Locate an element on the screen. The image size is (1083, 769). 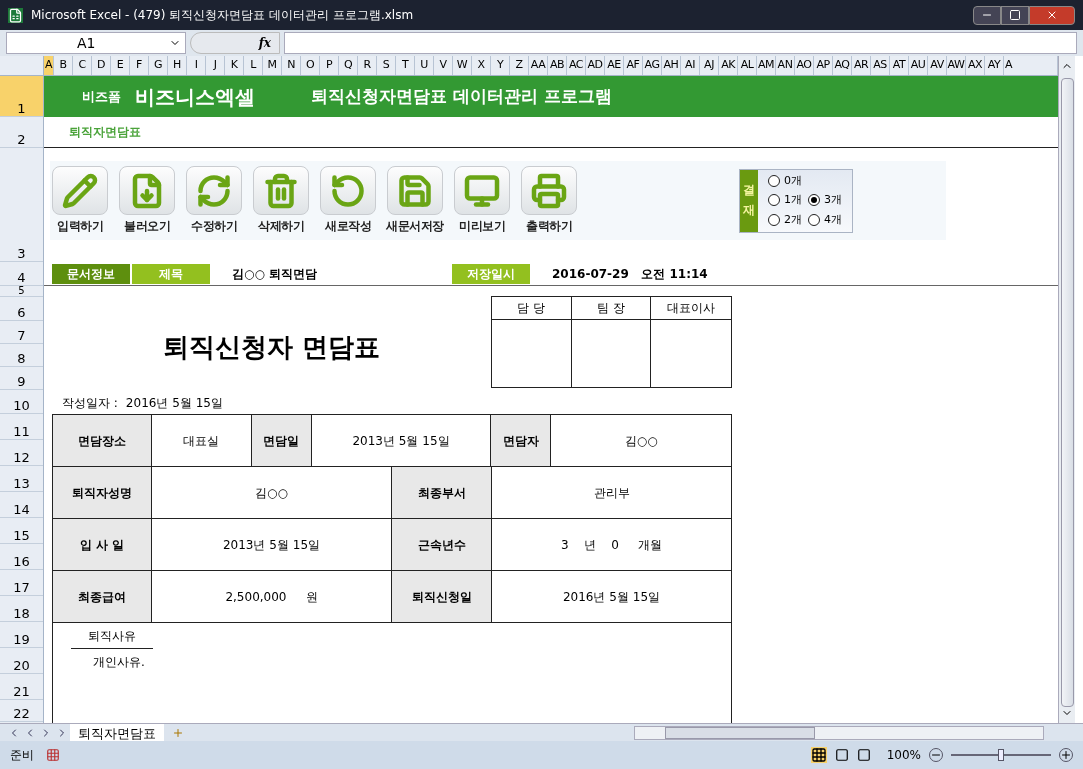
form-label: 입 사 일 is located at coordinates (102, 544).